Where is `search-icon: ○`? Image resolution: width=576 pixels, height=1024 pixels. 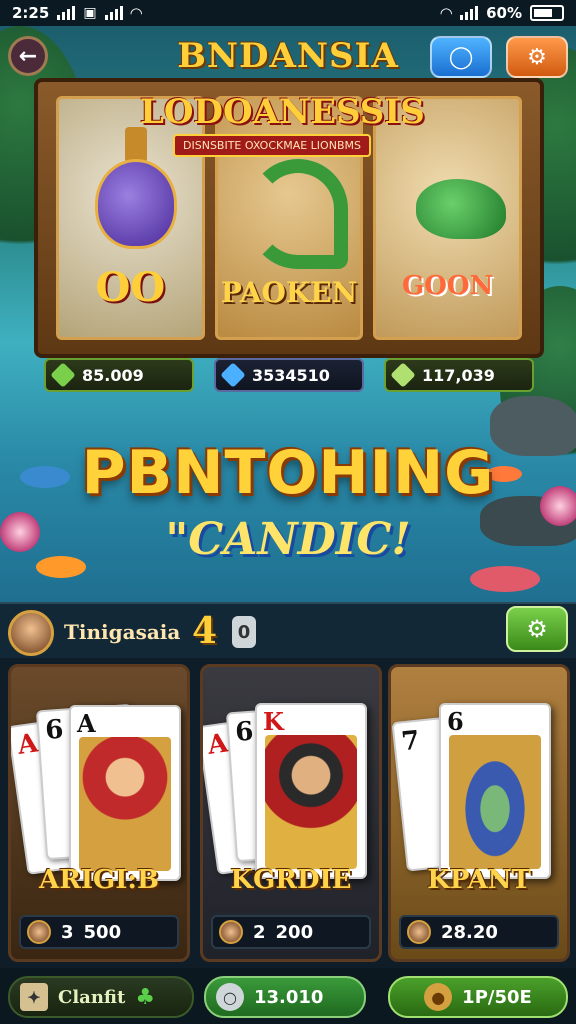
search-icon: ○ is located at coordinates (230, 997).